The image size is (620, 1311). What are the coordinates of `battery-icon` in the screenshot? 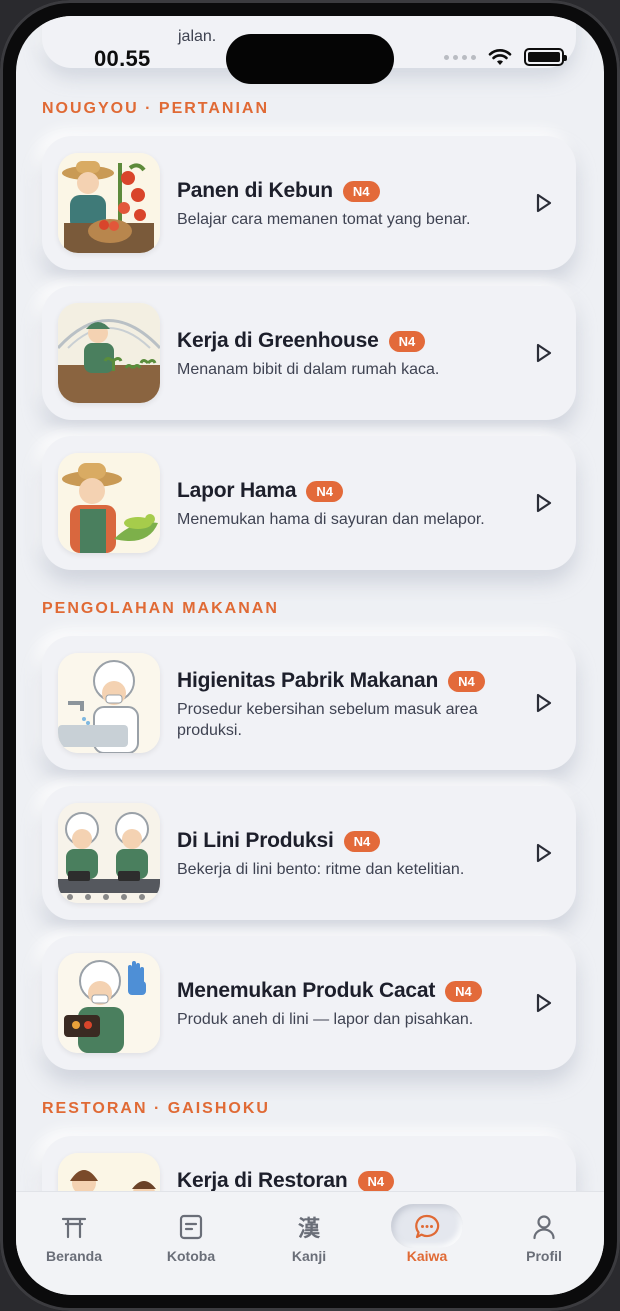 It's located at (545, 57).